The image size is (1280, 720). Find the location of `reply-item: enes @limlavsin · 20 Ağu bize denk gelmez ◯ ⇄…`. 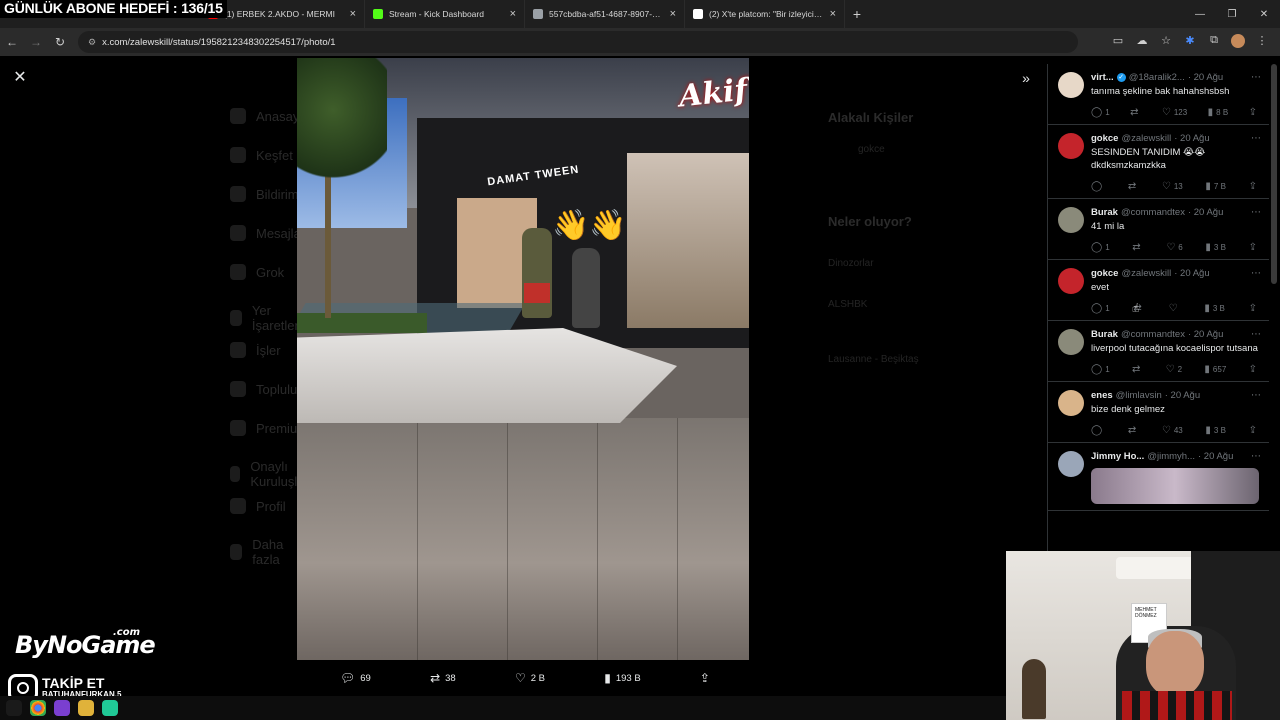

reply-item: enes @limlavsin · 20 Ağu bize denk gelmez ◯ ⇄… is located at coordinates (1158, 412).